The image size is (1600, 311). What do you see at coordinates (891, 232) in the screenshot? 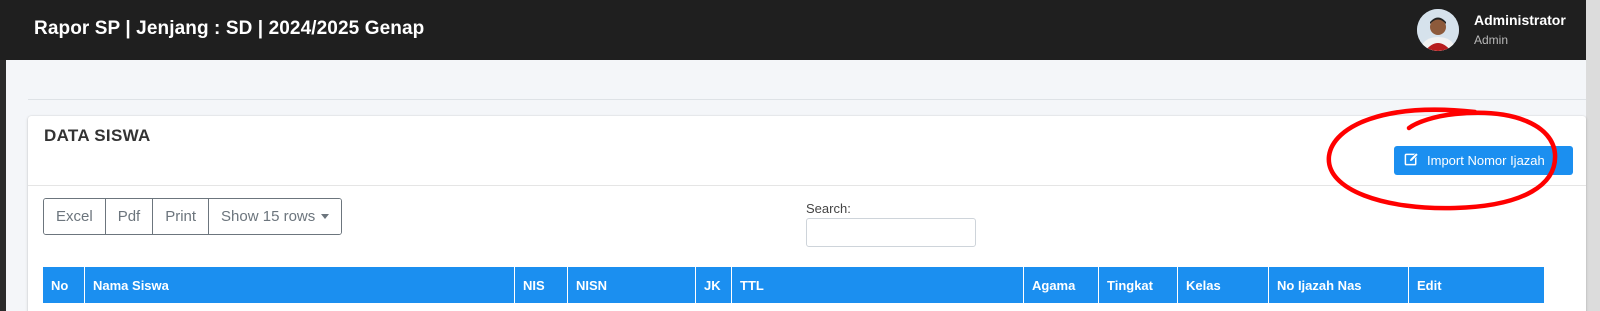
I see `search-input` at bounding box center [891, 232].